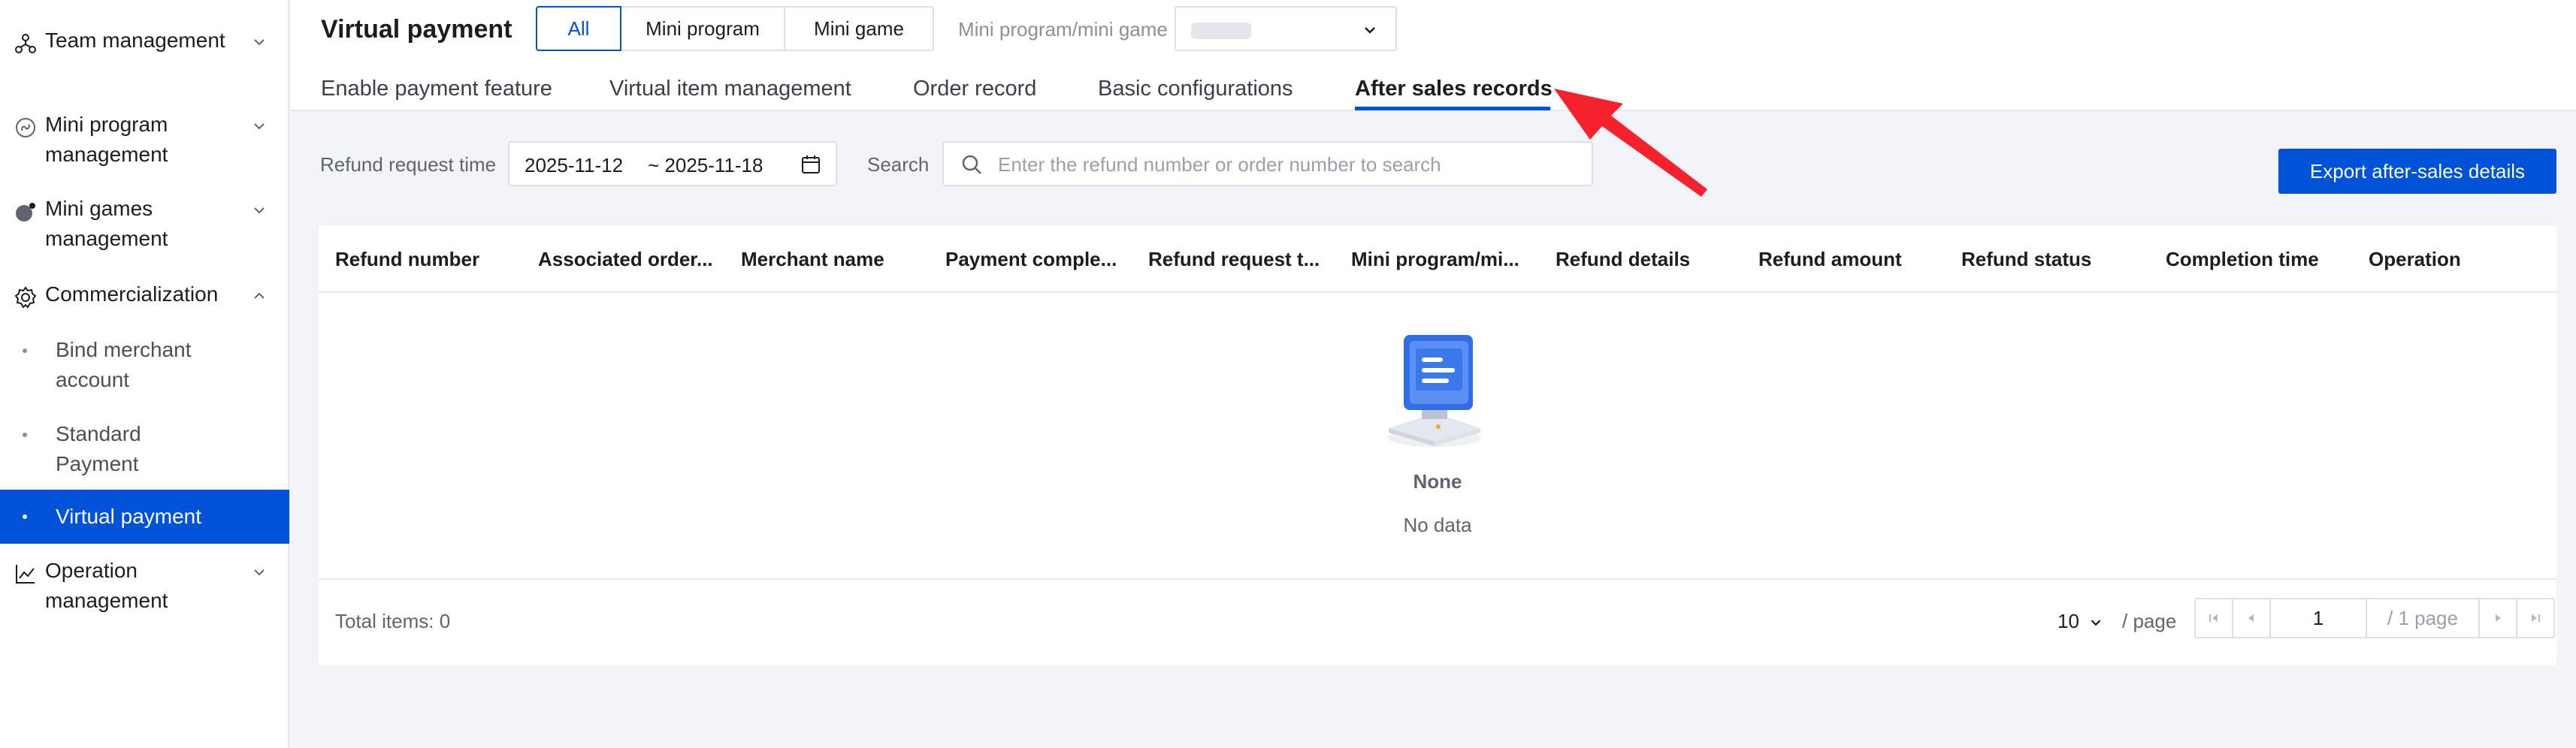 This screenshot has width=2576, height=748. What do you see at coordinates (1438, 621) in the screenshot?
I see `table-footer: Total items: 0 10 / page / 1 page` at bounding box center [1438, 621].